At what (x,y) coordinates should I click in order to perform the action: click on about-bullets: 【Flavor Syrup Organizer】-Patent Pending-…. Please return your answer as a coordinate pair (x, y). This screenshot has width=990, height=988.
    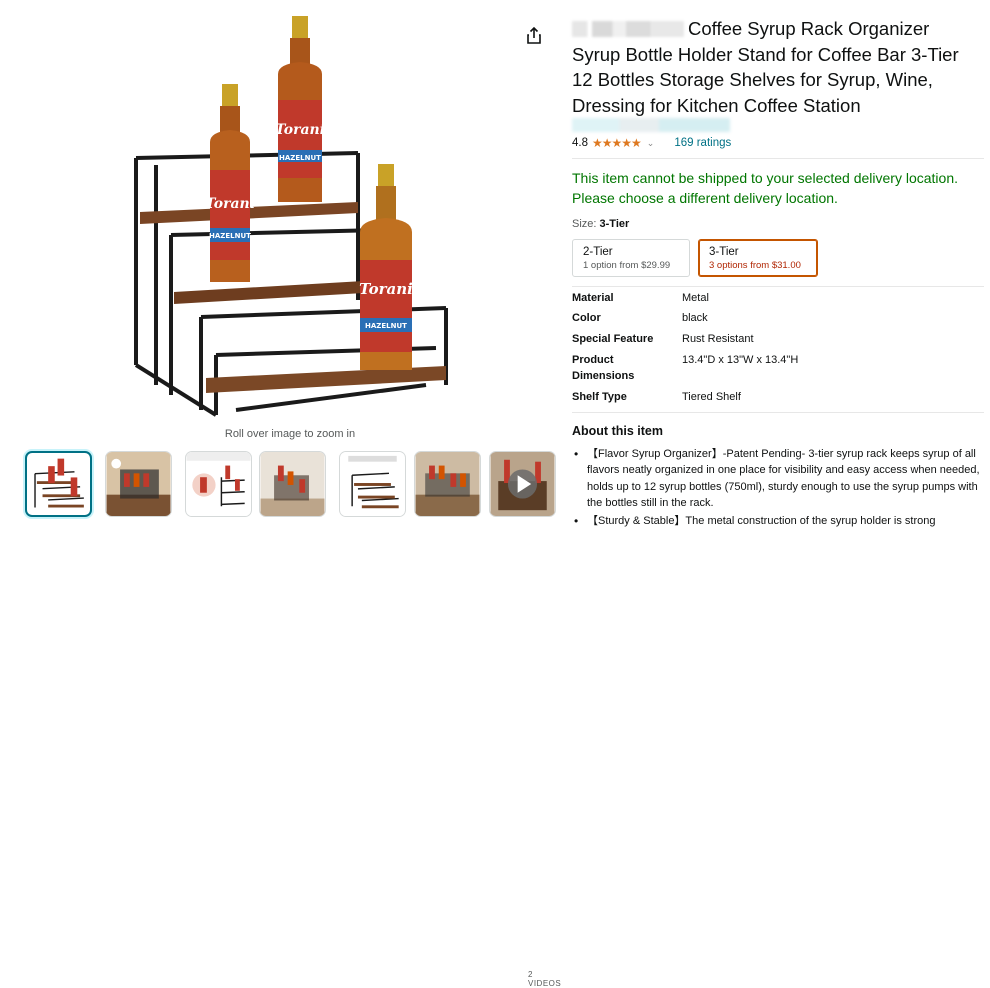
    Looking at the image, I should click on (778, 488).